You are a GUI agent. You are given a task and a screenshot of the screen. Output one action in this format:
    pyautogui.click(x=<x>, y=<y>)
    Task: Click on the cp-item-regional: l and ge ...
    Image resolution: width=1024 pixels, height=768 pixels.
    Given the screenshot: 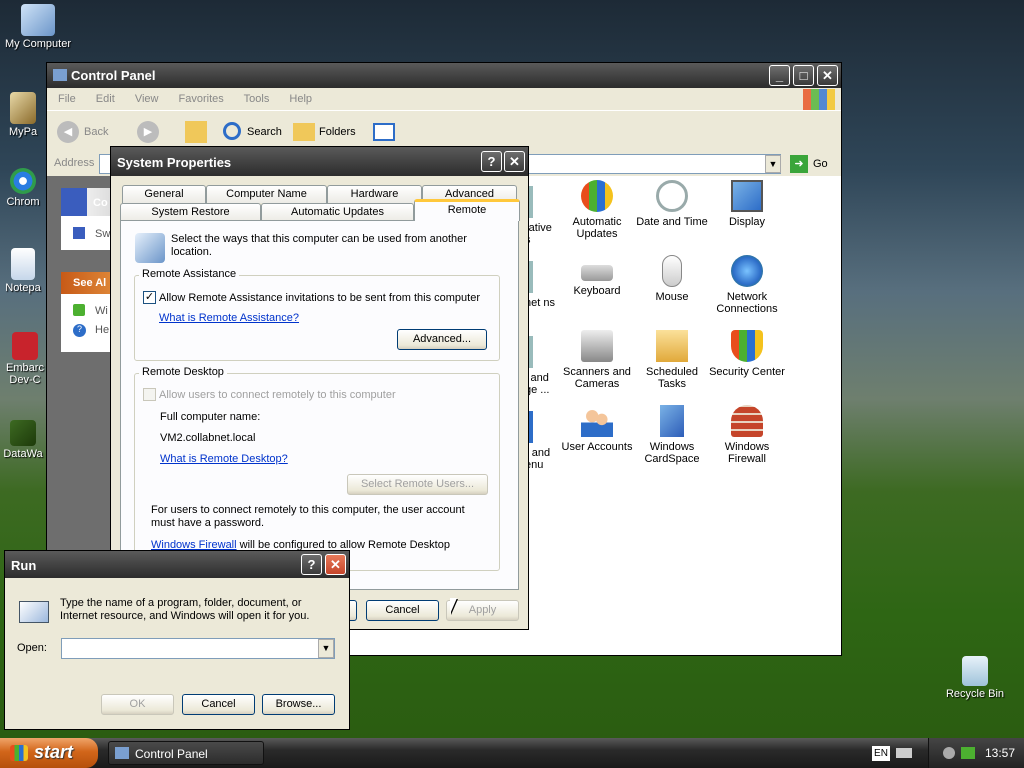 What is the action you would take?
    pyautogui.click(x=540, y=366)
    